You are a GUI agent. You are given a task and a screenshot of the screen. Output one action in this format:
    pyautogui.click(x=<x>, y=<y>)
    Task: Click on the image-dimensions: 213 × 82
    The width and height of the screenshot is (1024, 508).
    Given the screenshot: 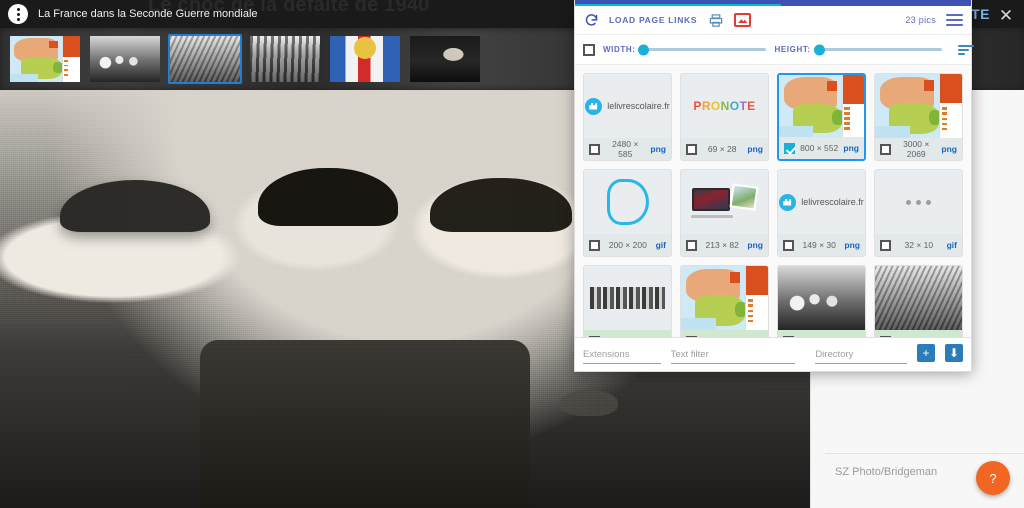 What is the action you would take?
    pyautogui.click(x=722, y=245)
    